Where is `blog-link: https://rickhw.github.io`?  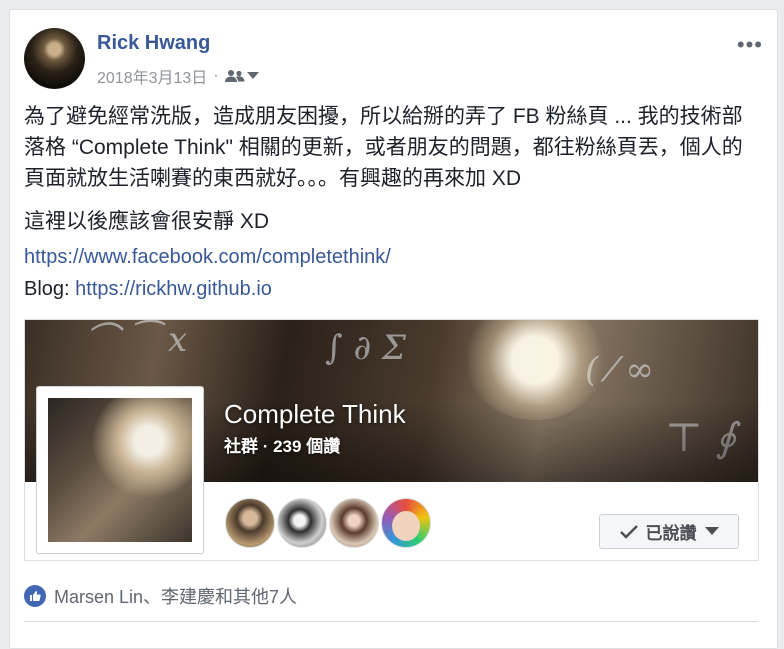 blog-link: https://rickhw.github.io is located at coordinates (173, 289).